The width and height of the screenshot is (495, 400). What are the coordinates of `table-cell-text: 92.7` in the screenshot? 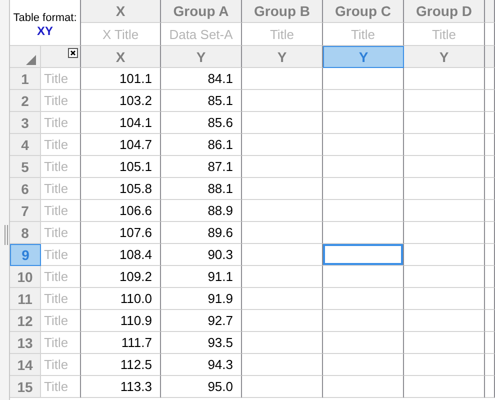 It's located at (220, 320).